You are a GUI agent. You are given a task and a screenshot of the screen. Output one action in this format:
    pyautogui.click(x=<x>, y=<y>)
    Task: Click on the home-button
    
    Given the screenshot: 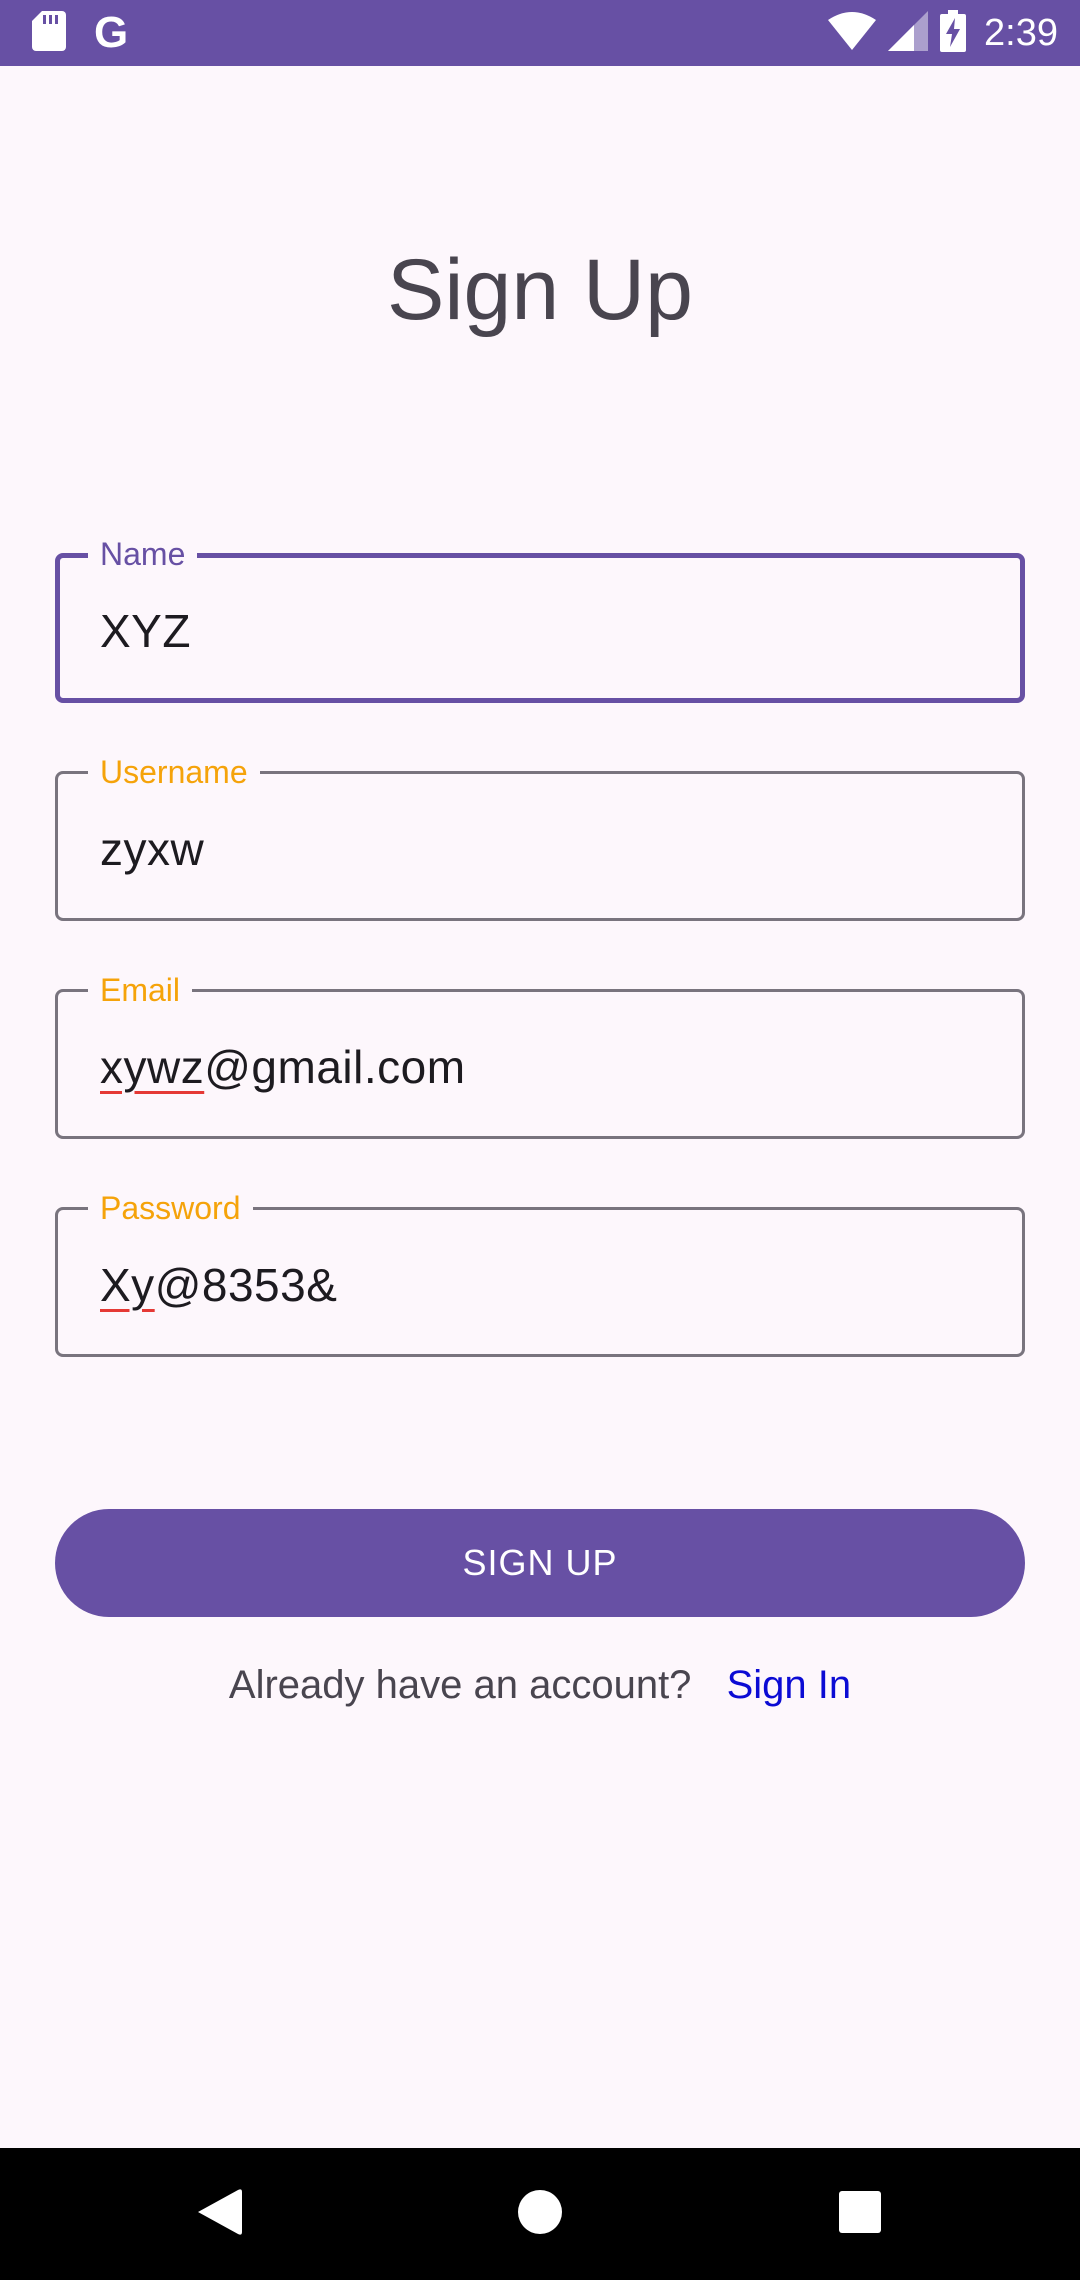 What is the action you would take?
    pyautogui.click(x=540, y=2214)
    